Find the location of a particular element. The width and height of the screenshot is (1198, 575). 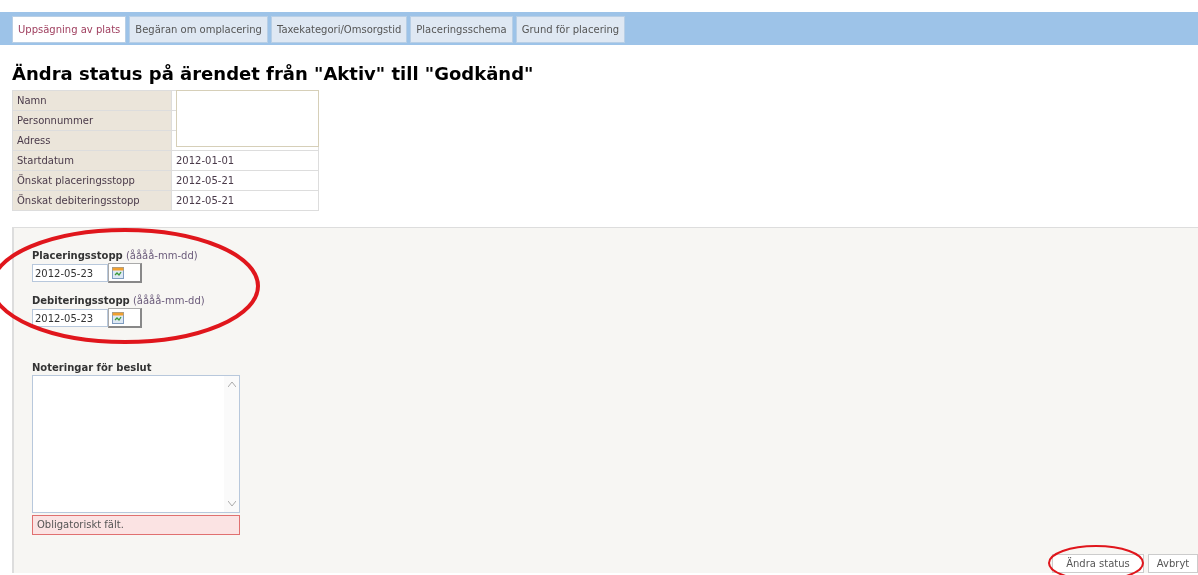

change-status-button: Ändra status is located at coordinates (1098, 563).